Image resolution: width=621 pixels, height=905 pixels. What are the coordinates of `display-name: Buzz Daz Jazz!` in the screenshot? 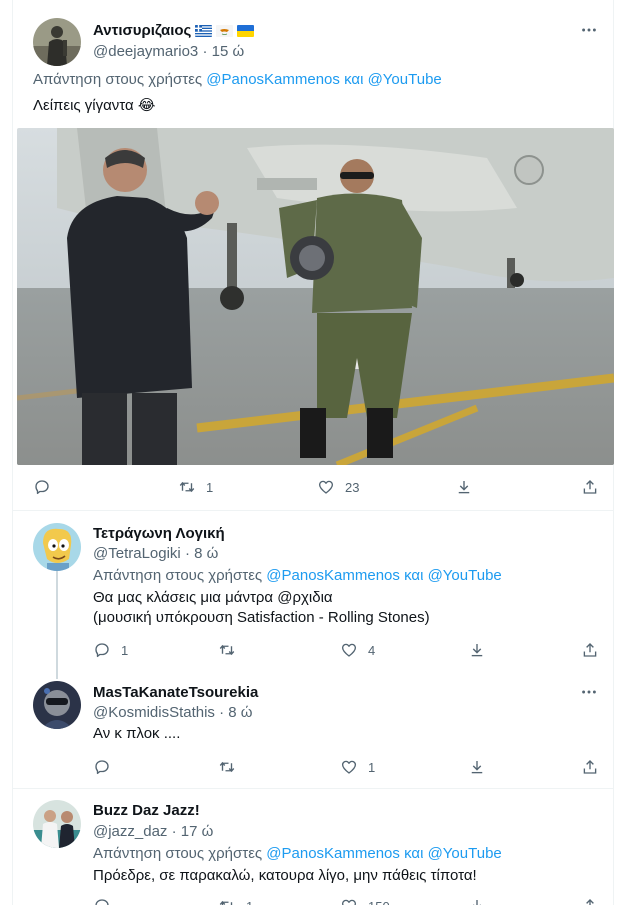 It's located at (146, 810).